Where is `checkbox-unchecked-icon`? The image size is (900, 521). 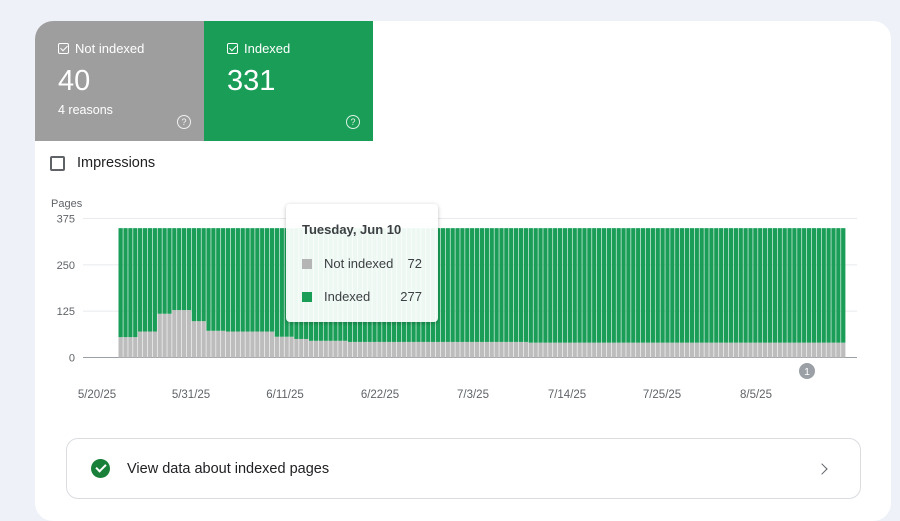 checkbox-unchecked-icon is located at coordinates (57, 163).